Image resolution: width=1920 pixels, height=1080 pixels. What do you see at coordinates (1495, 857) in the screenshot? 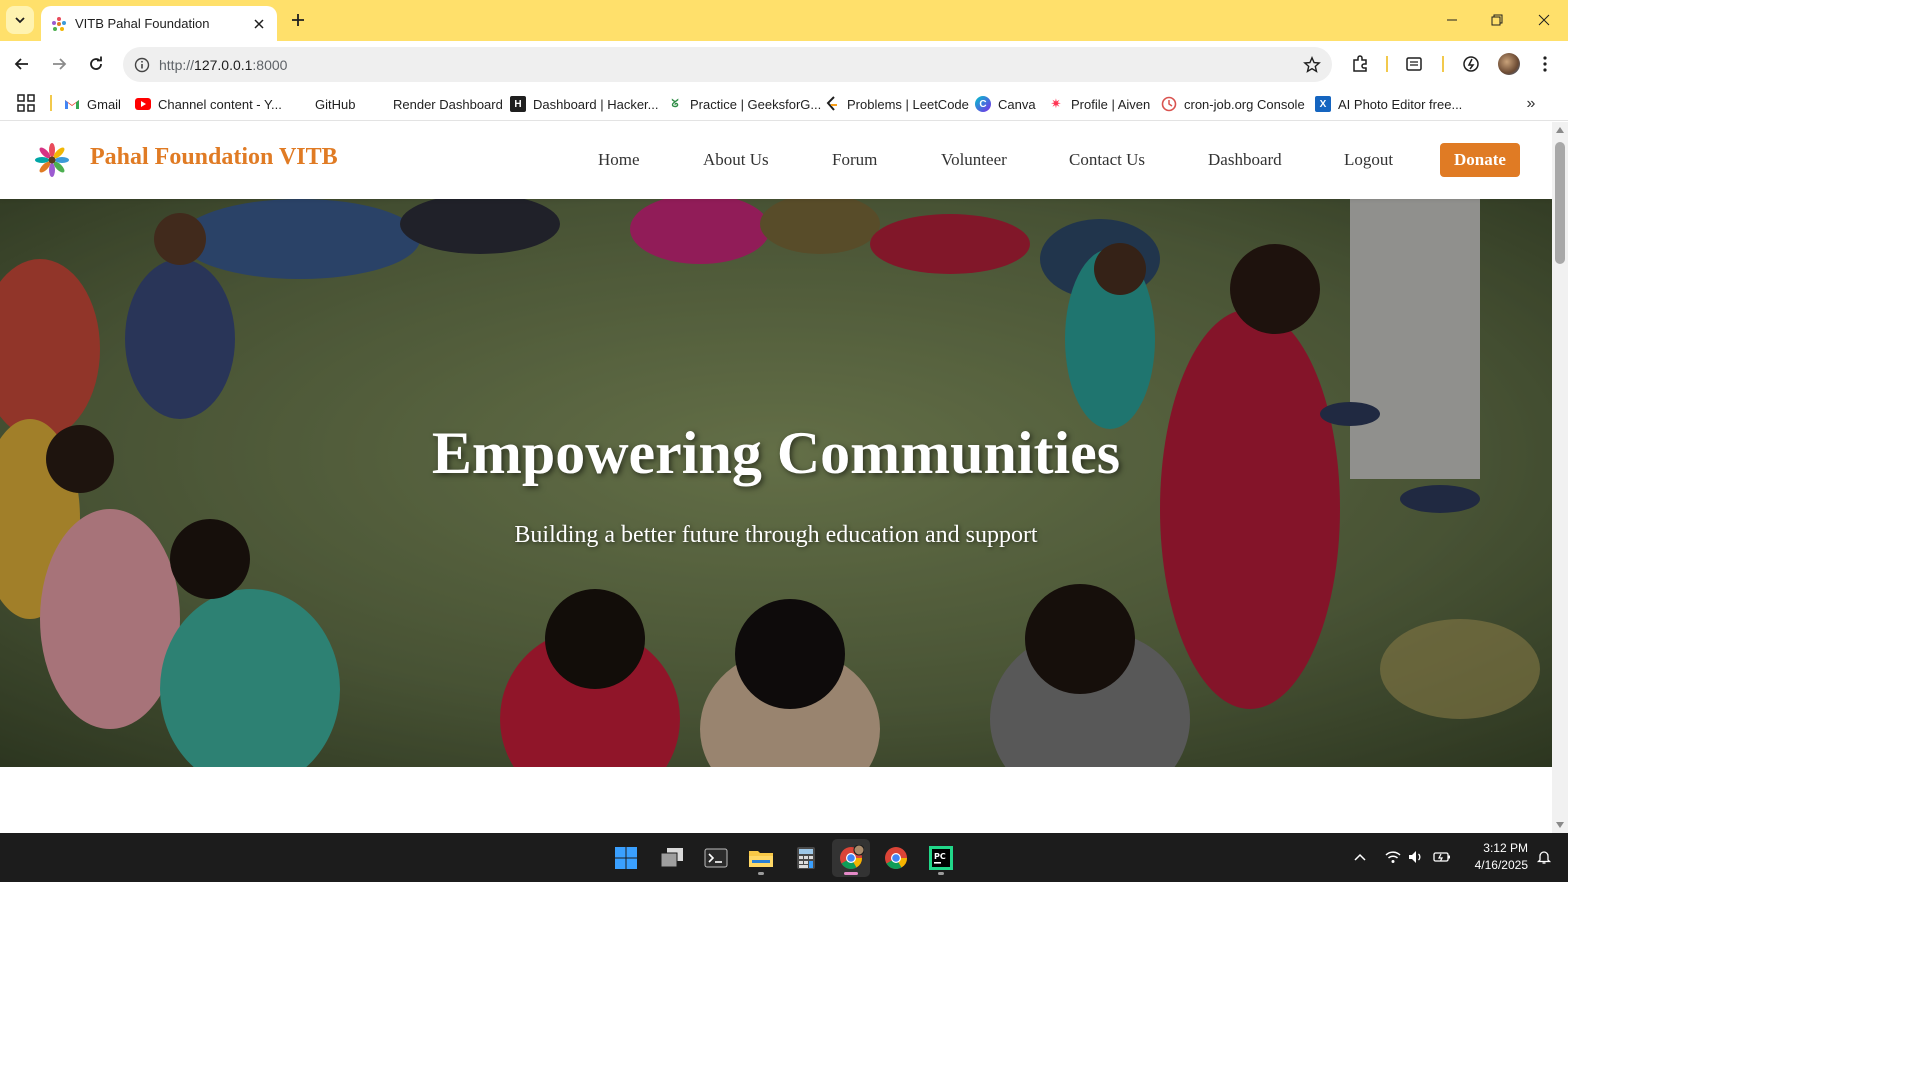
I see `system-clock: 3:12 PM 4/16/2025` at bounding box center [1495, 857].